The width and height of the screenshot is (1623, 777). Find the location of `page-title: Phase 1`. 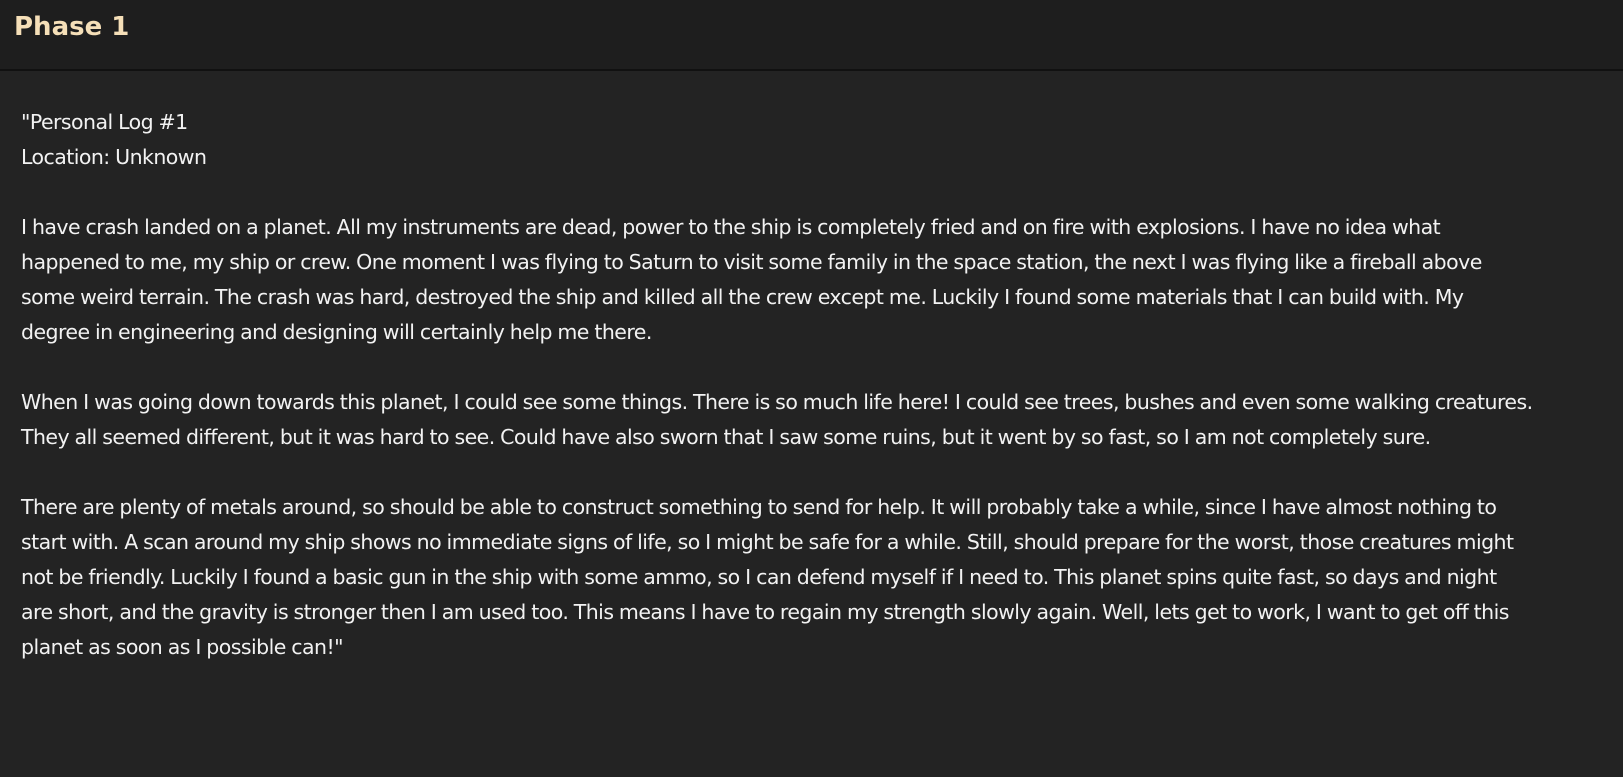

page-title: Phase 1 is located at coordinates (72, 27).